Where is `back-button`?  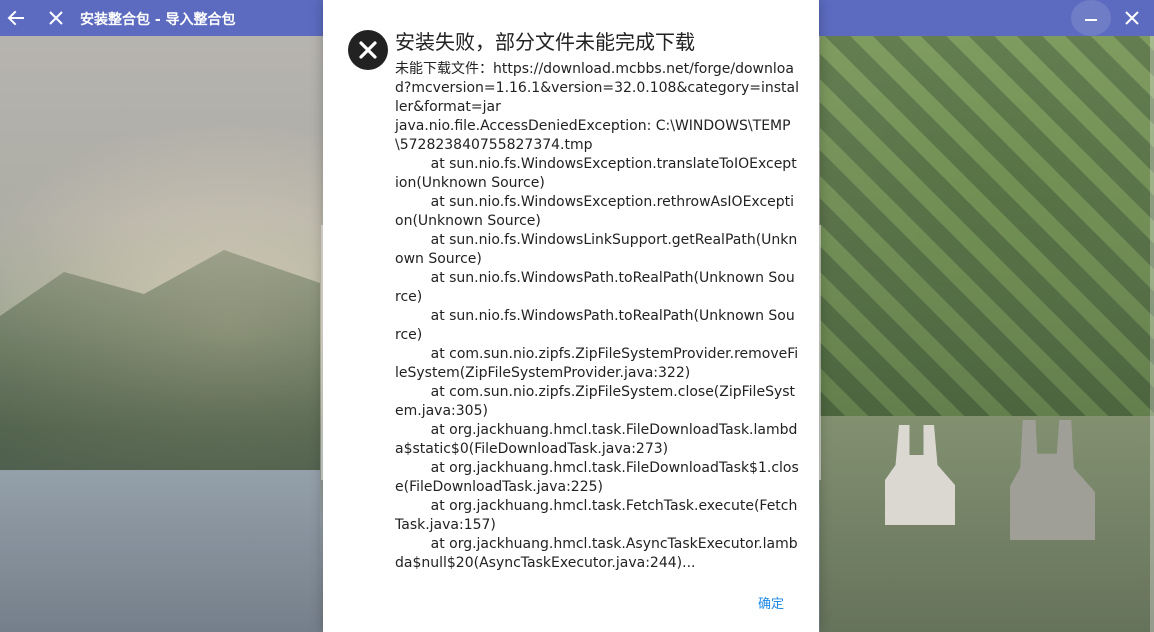
back-button is located at coordinates (16, 18).